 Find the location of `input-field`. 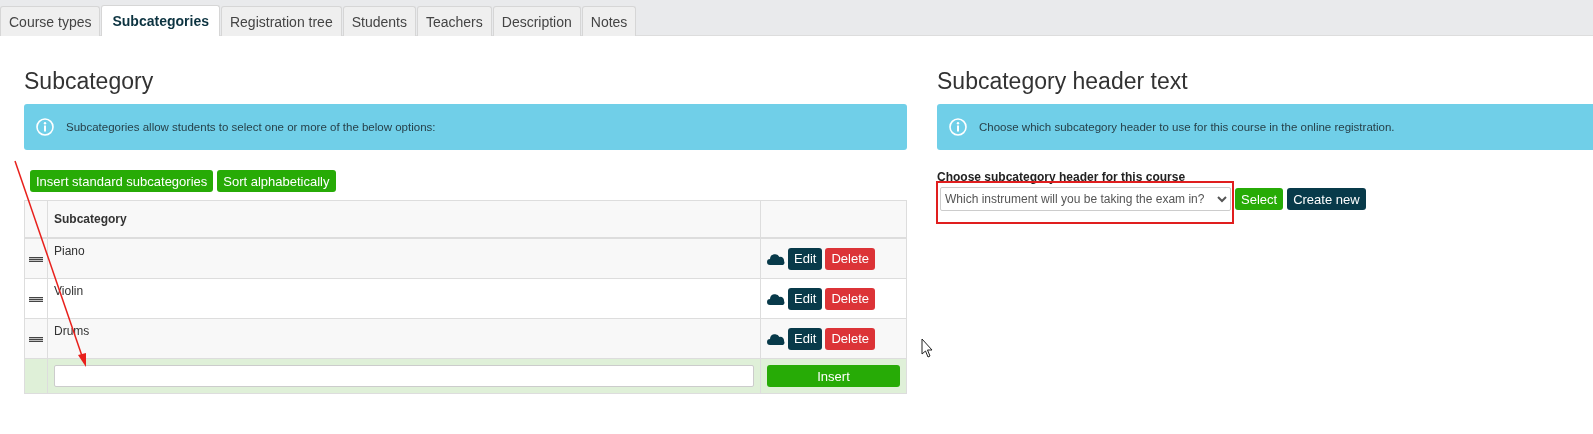

input-field is located at coordinates (404, 376).